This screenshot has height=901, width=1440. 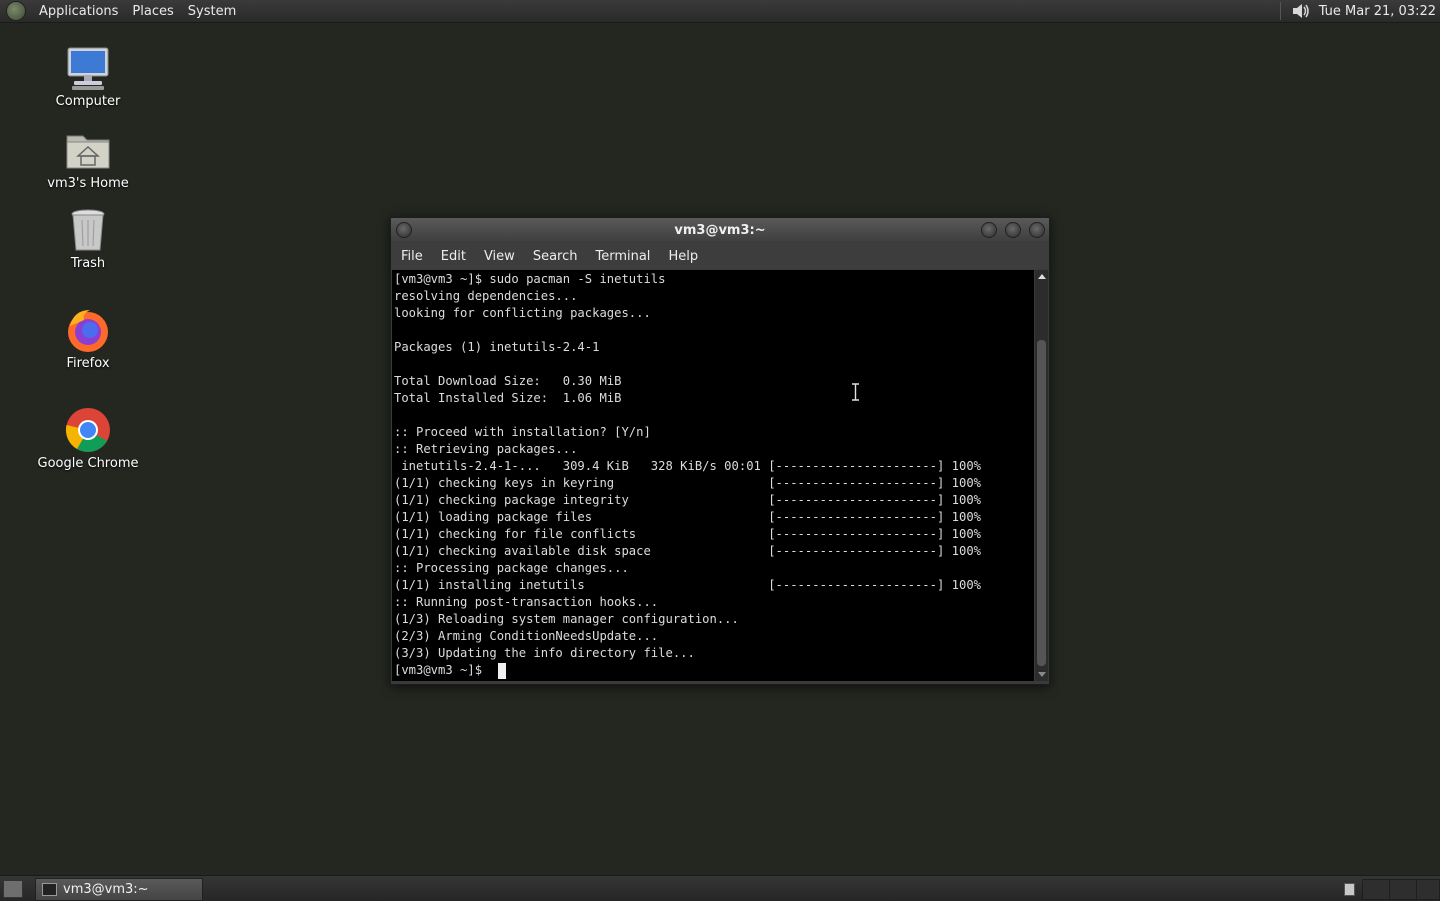 What do you see at coordinates (1042, 276) in the screenshot?
I see `scroll-up-arrow-icon` at bounding box center [1042, 276].